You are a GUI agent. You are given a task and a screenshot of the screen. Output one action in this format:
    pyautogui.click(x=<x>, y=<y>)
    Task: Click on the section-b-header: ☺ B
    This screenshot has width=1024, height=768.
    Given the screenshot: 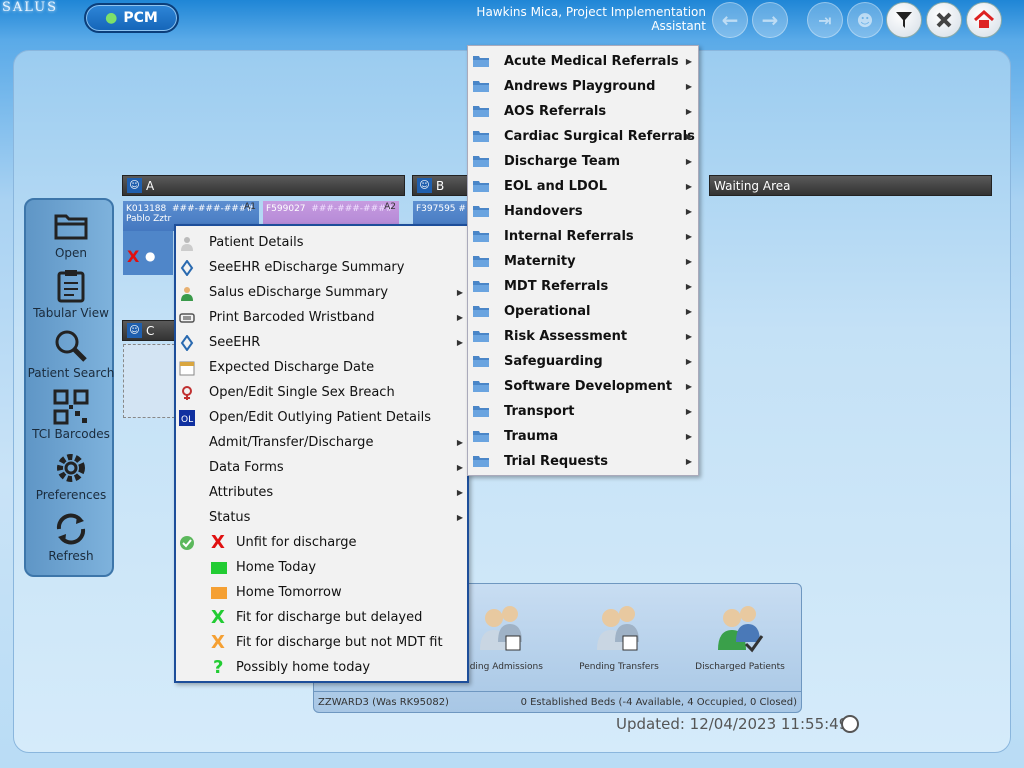 What is the action you would take?
    pyautogui.click(x=442, y=185)
    